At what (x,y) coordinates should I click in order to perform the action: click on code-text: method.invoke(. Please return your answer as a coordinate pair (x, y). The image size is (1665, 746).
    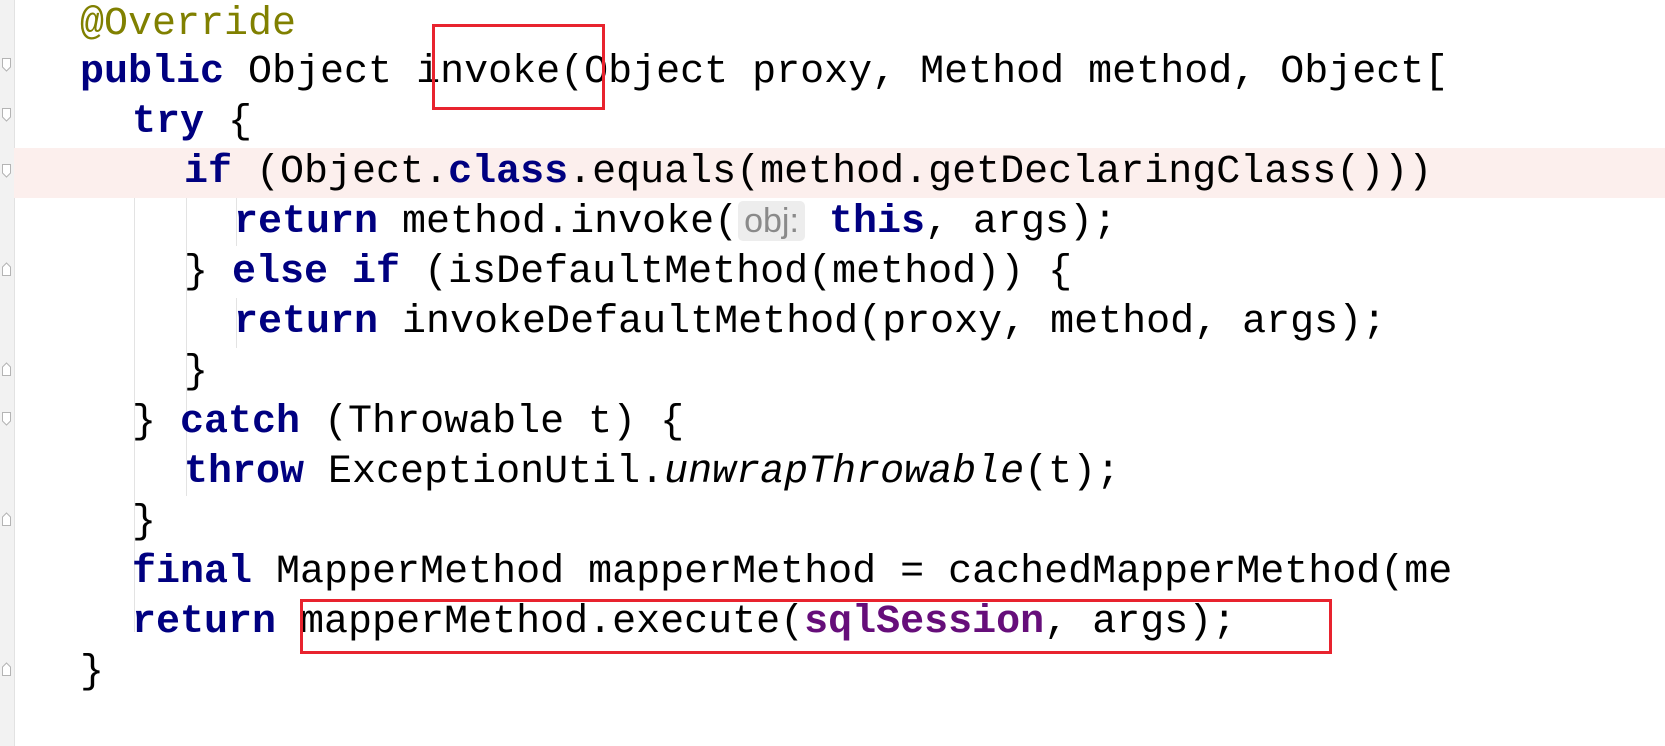
    Looking at the image, I should click on (558, 222).